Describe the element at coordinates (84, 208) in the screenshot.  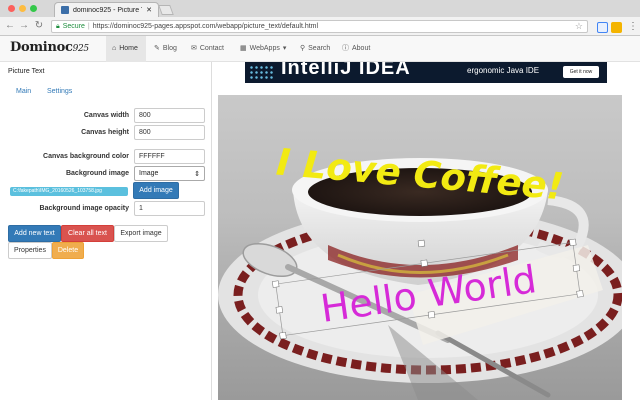
I see `bg-opacity-label: Background image opacity` at that location.